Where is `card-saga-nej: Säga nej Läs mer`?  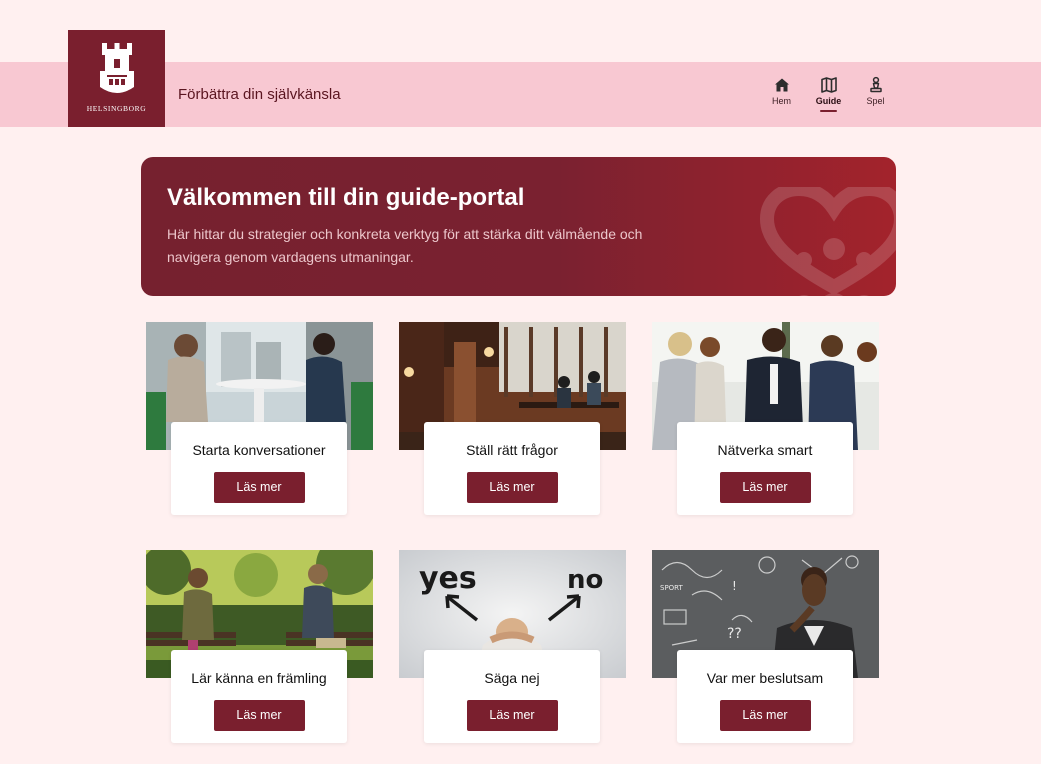
card-saga-nej: Säga nej Läs mer is located at coordinates (512, 696).